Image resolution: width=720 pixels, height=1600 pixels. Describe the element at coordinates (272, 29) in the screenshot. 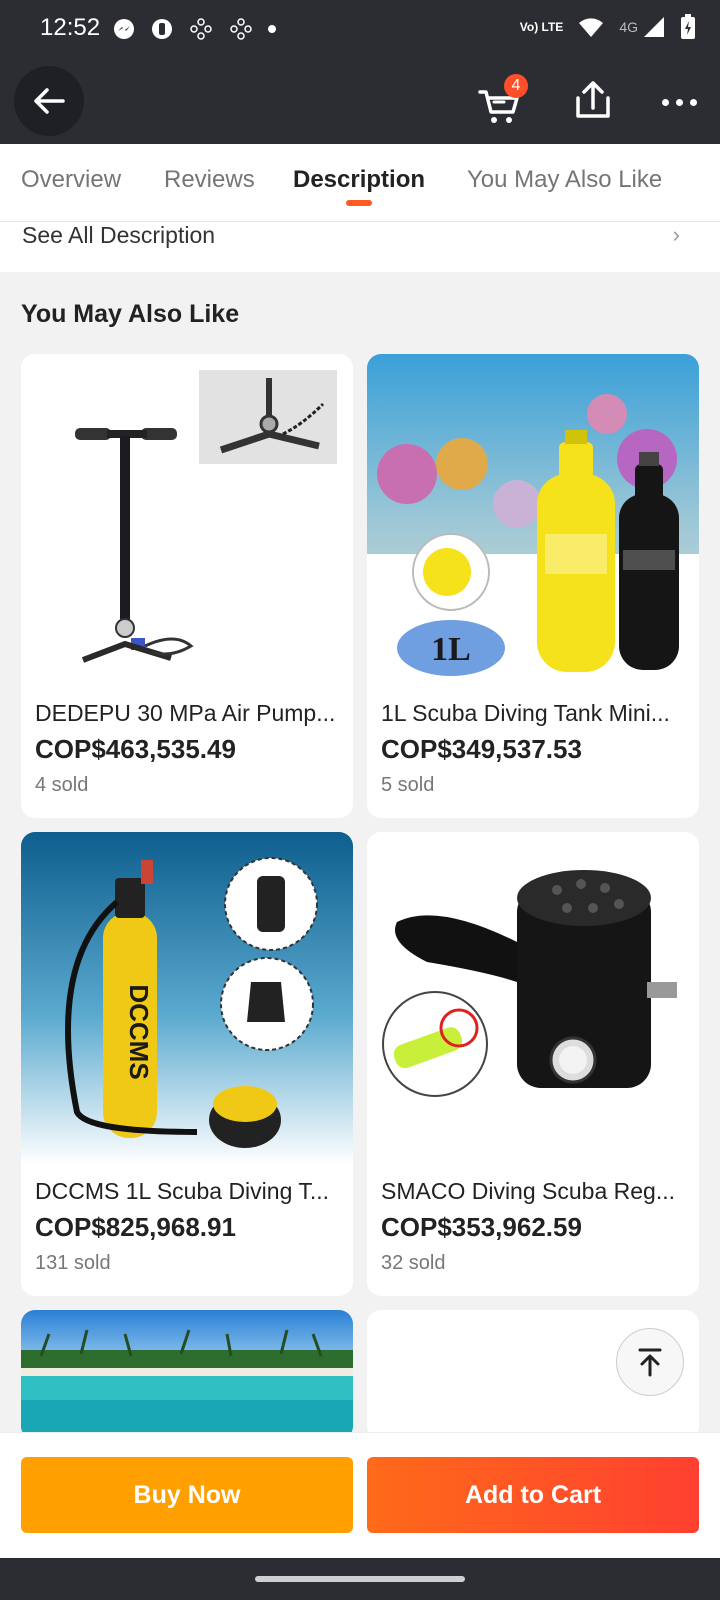

I see `more-notifications-icon` at that location.